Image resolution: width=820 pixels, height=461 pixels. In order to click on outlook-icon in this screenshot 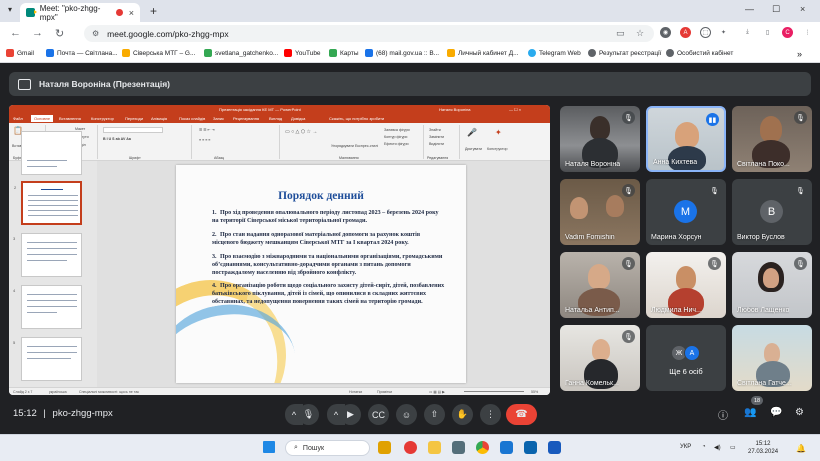, I will do `click(530, 447)`.